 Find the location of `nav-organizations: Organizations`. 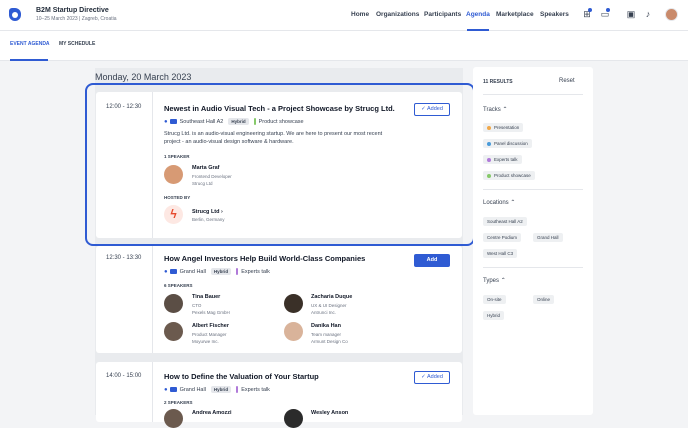

nav-organizations: Organizations is located at coordinates (397, 14).